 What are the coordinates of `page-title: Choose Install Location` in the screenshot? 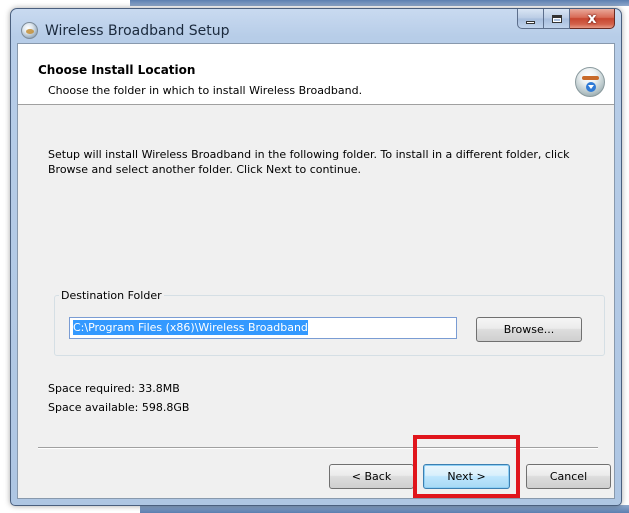 It's located at (117, 70).